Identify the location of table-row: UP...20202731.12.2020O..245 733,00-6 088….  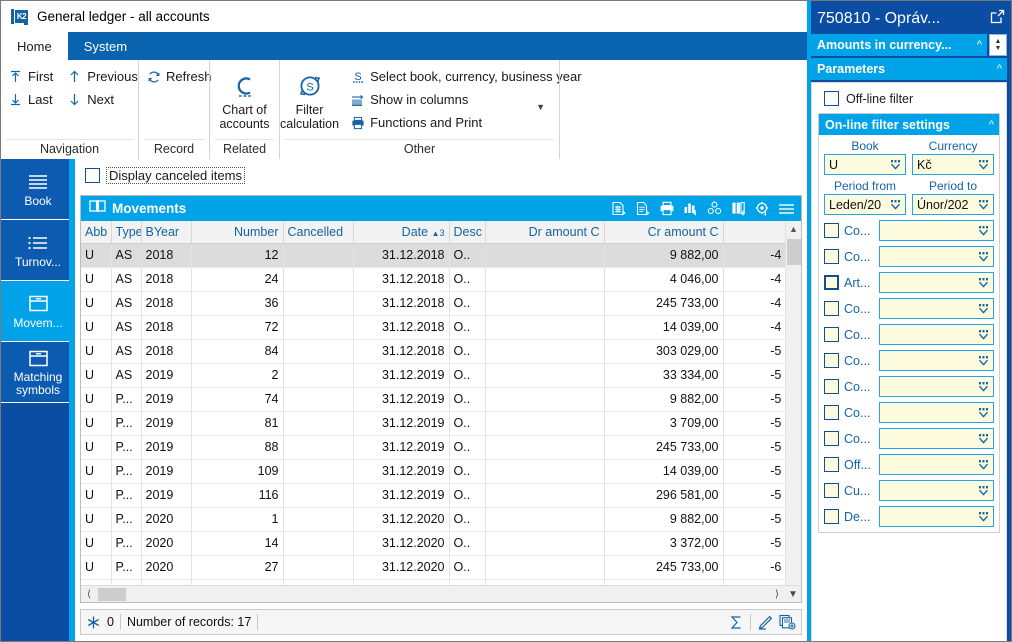
(441, 567).